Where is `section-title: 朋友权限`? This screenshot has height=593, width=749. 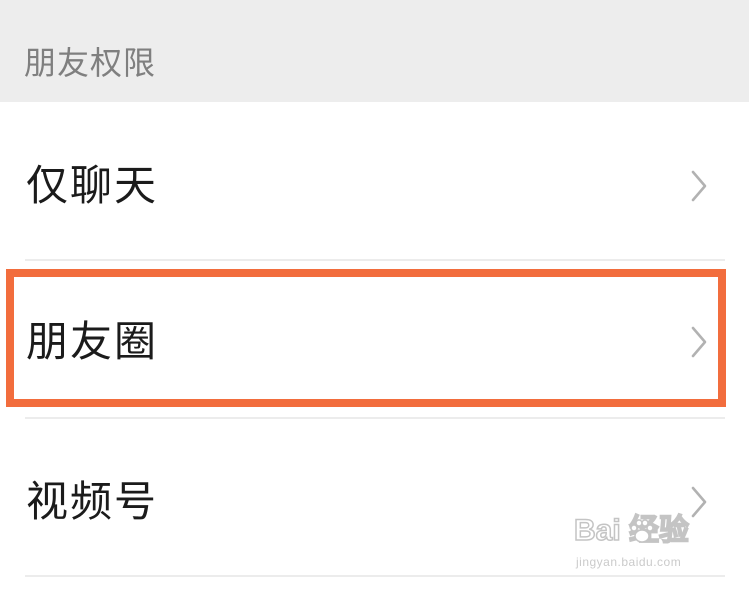
section-title: 朋友权限 is located at coordinates (90, 63).